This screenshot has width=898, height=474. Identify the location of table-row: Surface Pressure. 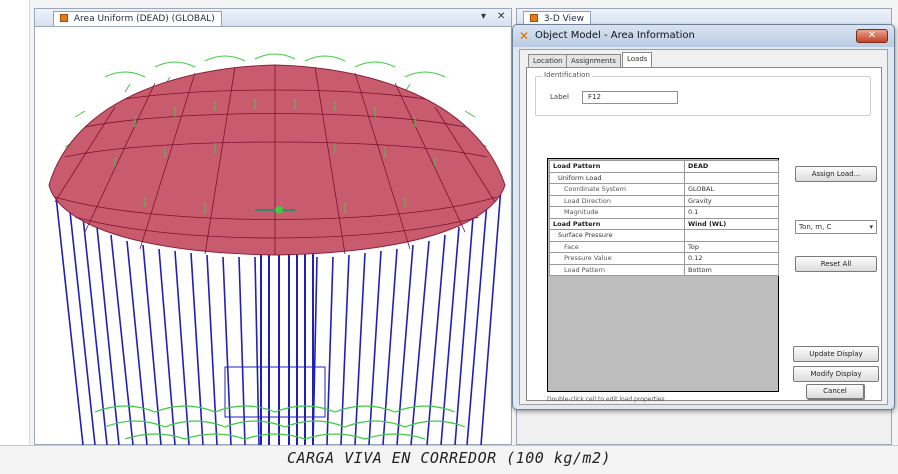
(664, 235).